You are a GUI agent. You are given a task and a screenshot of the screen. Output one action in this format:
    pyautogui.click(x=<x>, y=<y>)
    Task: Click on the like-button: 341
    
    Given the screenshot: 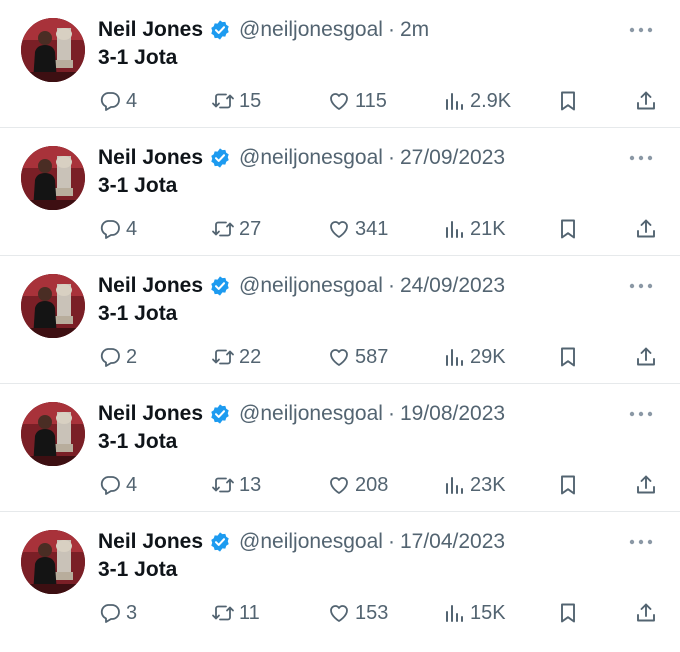 What is the action you would take?
    pyautogui.click(x=357, y=229)
    